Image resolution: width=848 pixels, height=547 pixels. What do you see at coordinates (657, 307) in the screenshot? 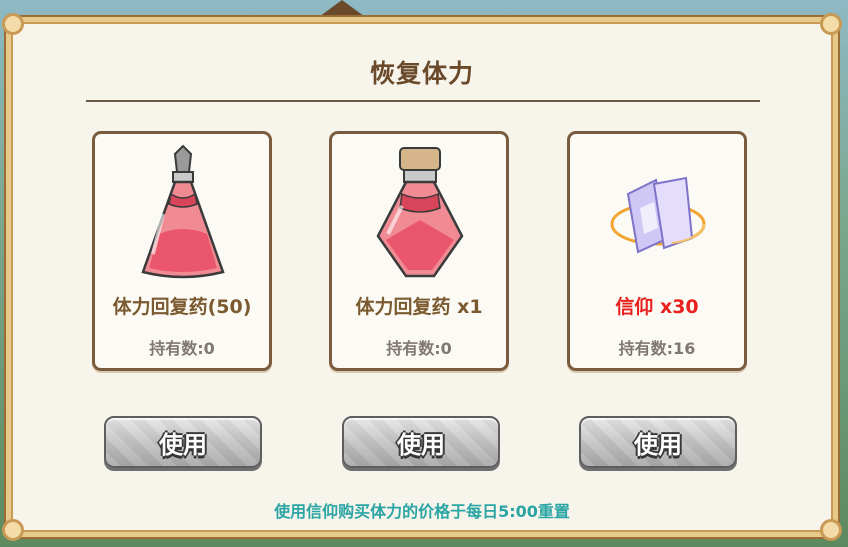
I see `item-name: 信仰 x30` at bounding box center [657, 307].